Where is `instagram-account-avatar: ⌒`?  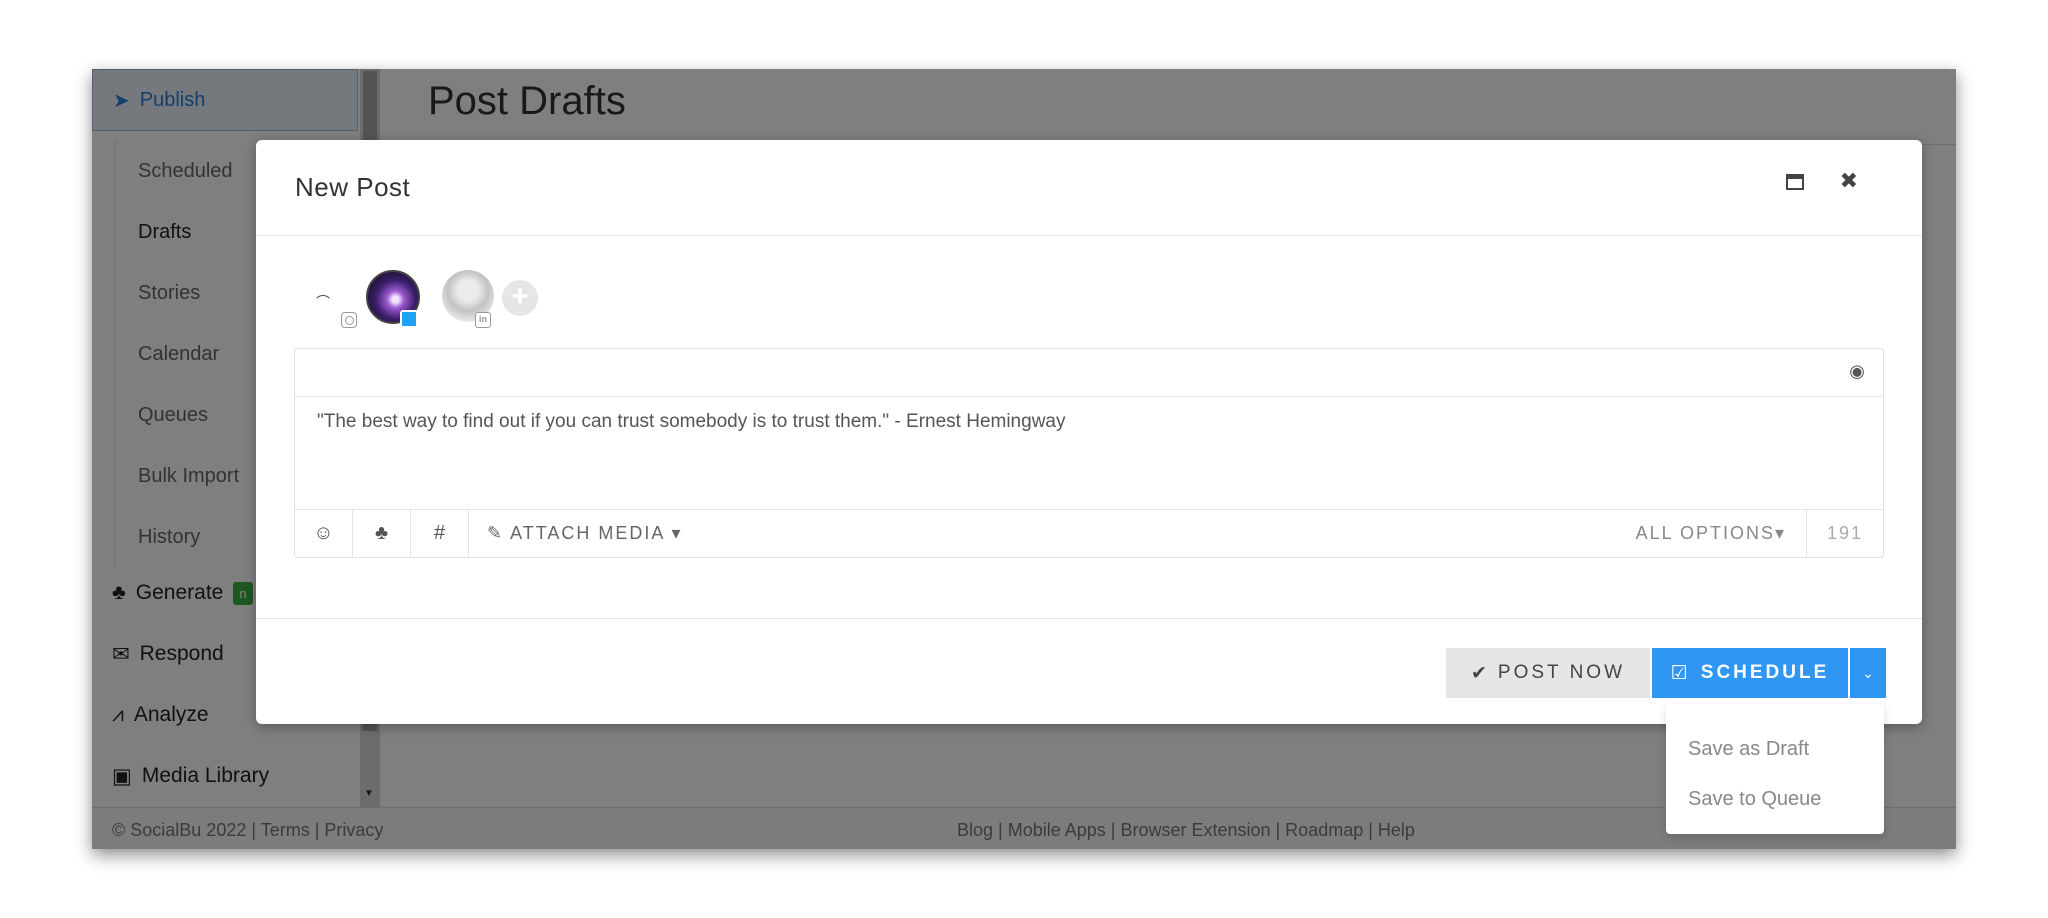 instagram-account-avatar: ⌒ is located at coordinates (323, 302).